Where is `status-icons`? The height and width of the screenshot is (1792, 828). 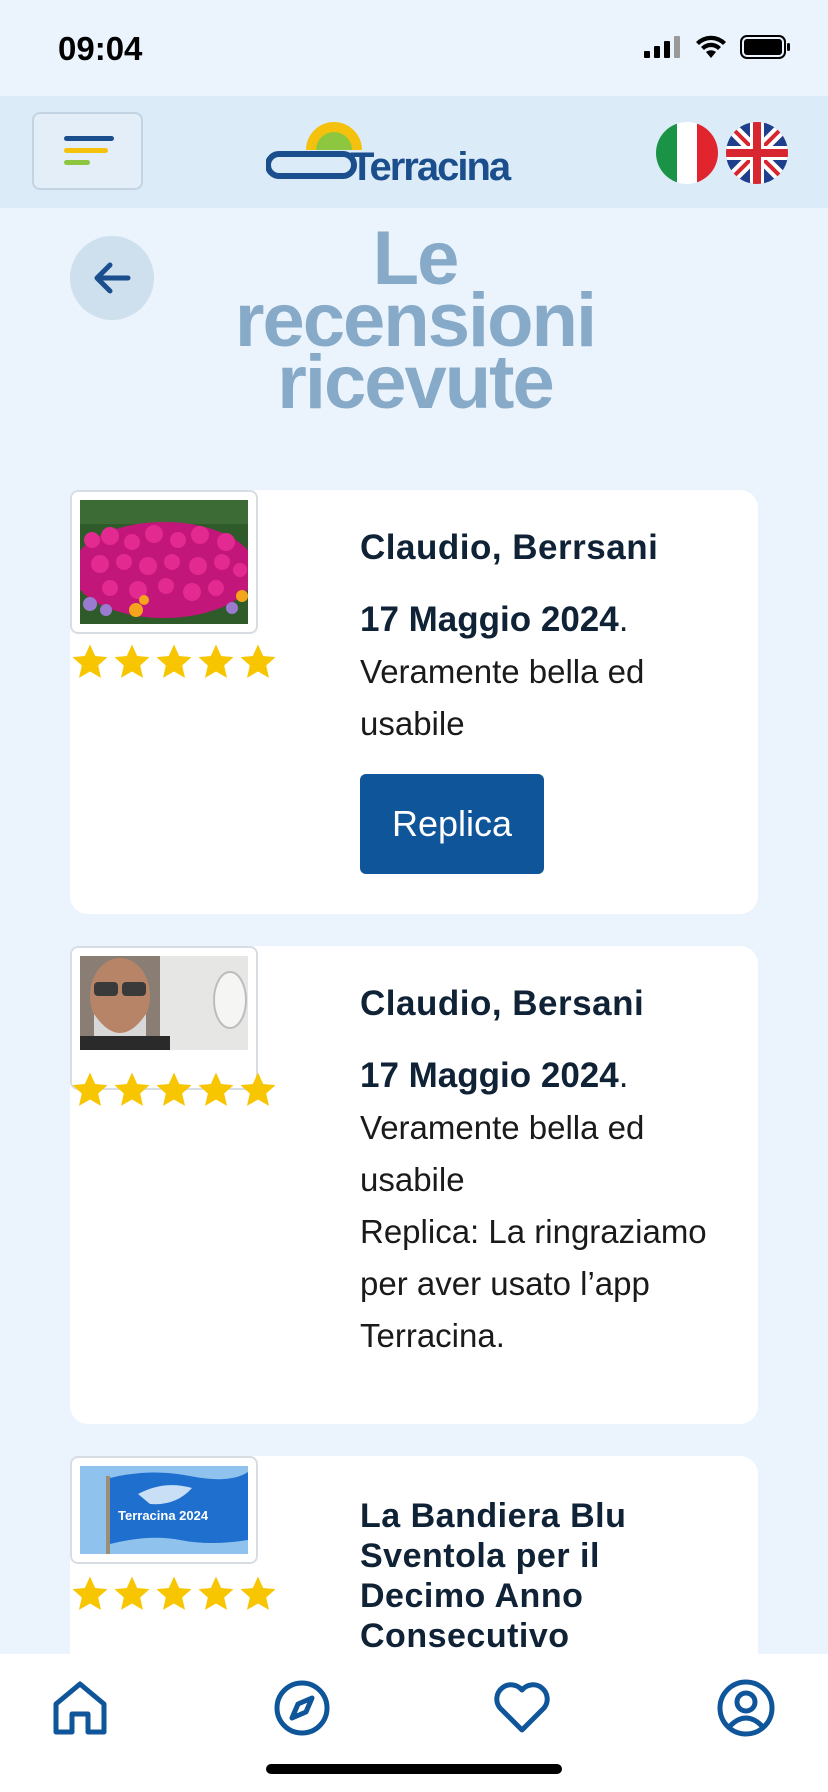 status-icons is located at coordinates (718, 47).